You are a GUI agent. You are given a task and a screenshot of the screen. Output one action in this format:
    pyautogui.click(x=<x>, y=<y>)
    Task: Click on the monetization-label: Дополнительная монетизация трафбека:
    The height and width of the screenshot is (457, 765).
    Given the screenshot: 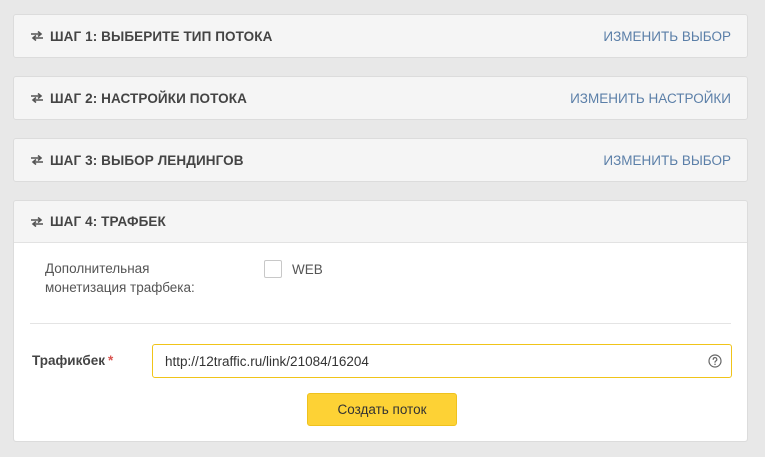 What is the action you would take?
    pyautogui.click(x=145, y=278)
    